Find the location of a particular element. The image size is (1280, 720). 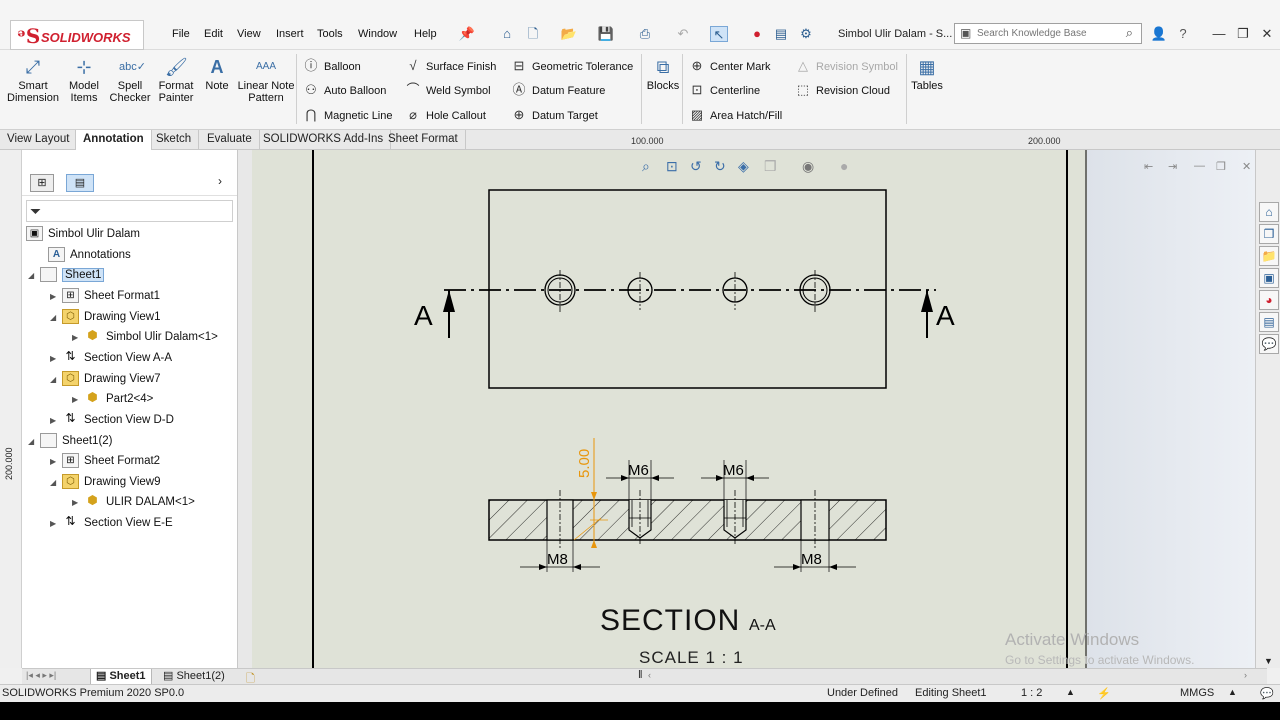

hole-m6-right is located at coordinates (735, 291).